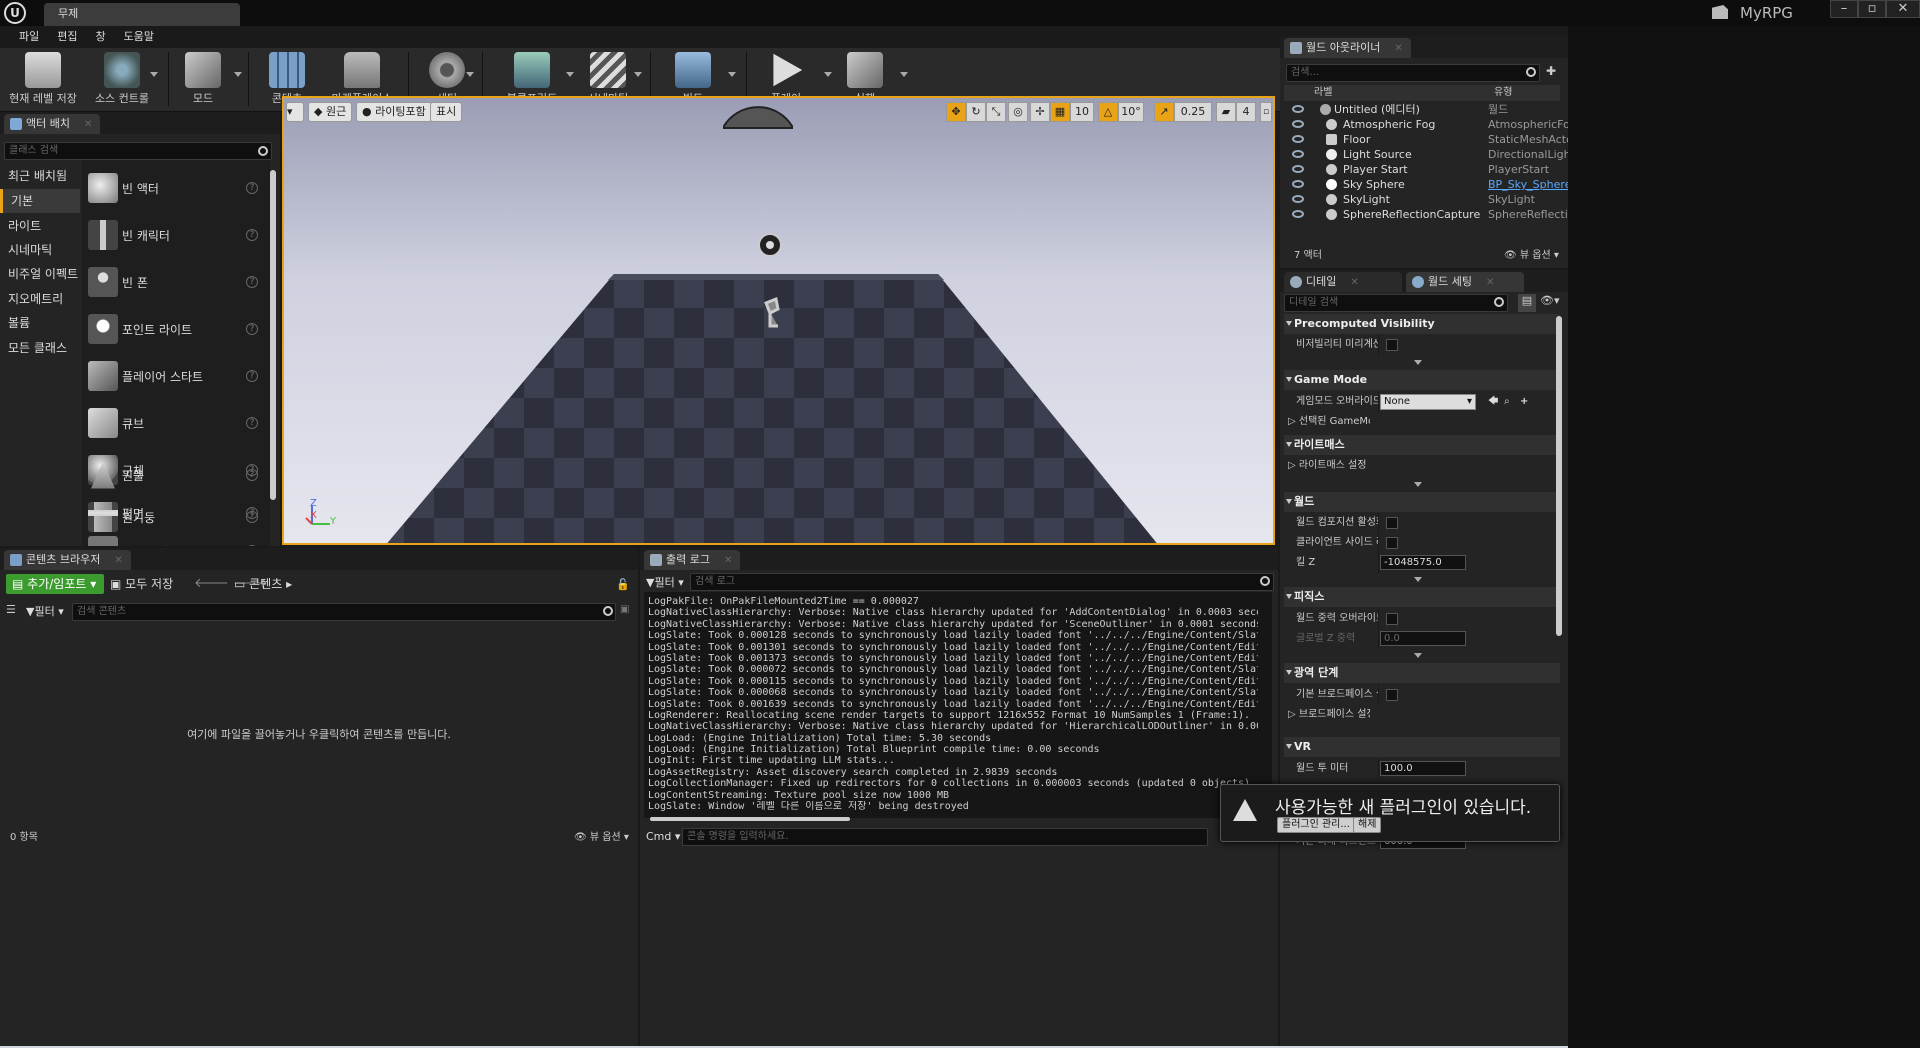  Describe the element at coordinates (1422, 422) in the screenshot. I see `prop-selected-gamemode: ▷ 선택된 GameMode` at that location.